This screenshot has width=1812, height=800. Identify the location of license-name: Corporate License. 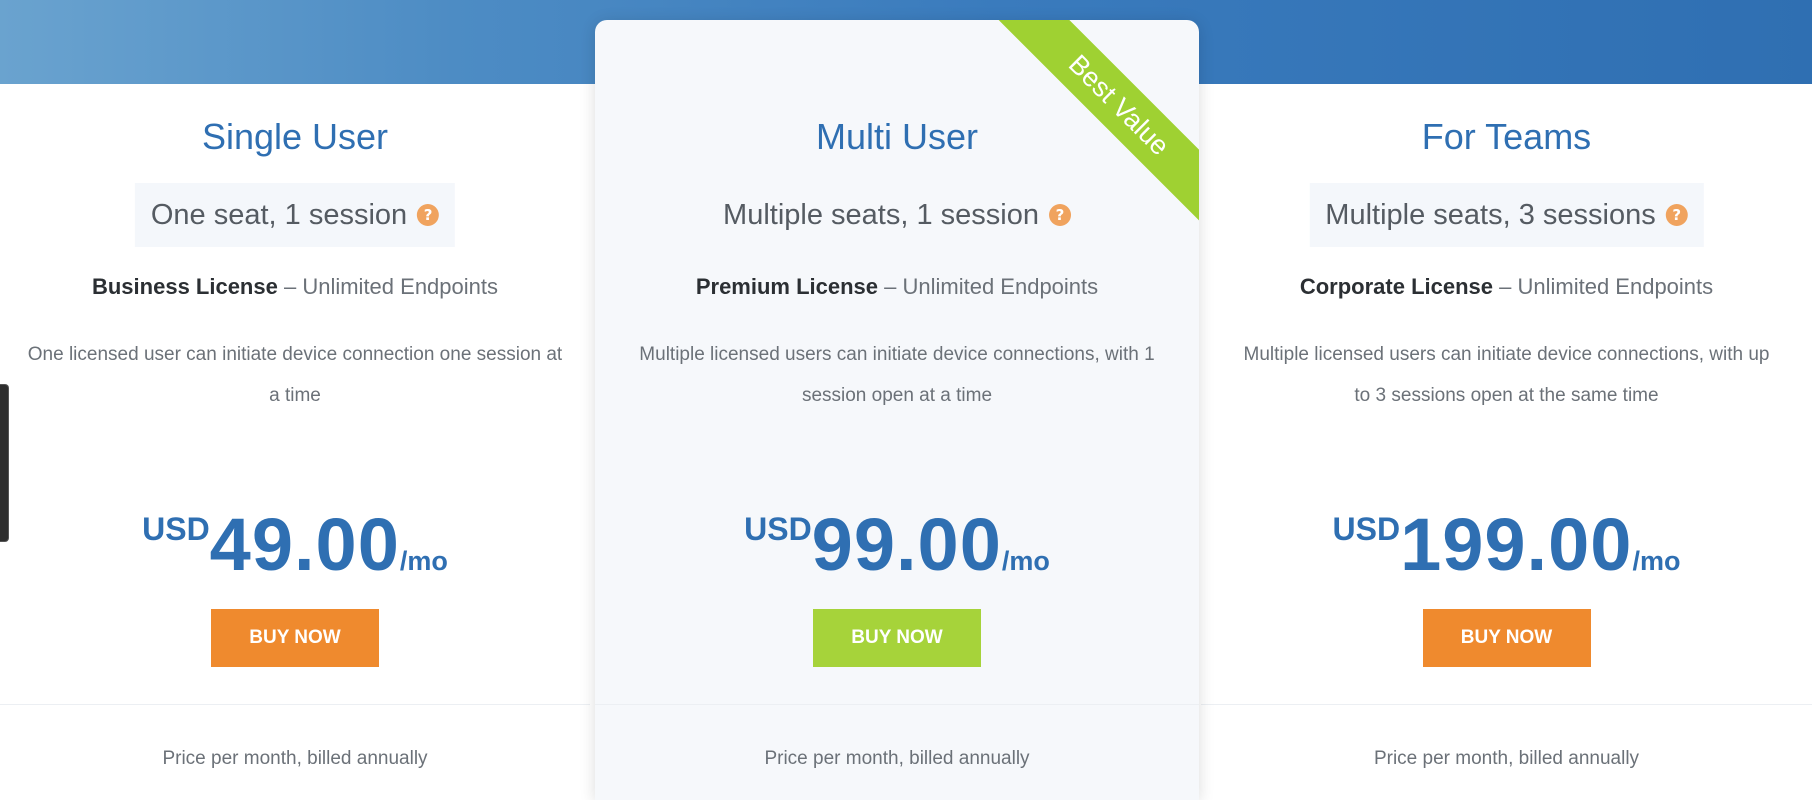
(1396, 286).